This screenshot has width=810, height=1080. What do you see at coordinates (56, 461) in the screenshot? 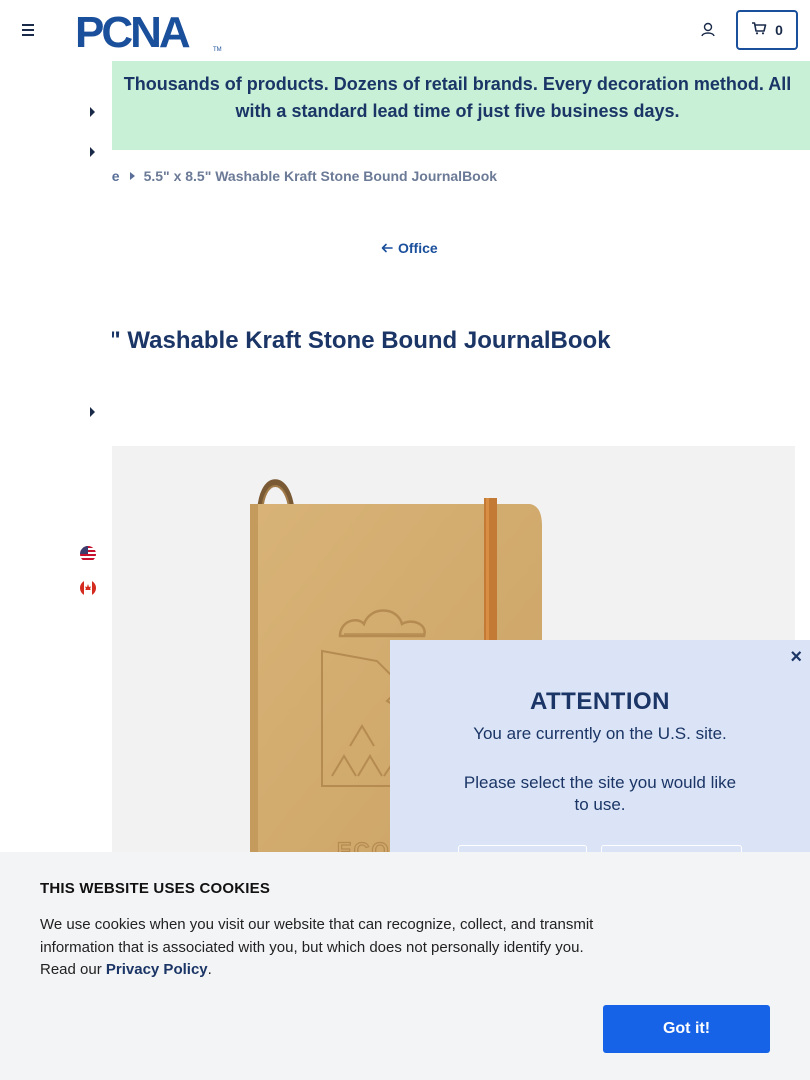
I see `side-drawer` at bounding box center [56, 461].